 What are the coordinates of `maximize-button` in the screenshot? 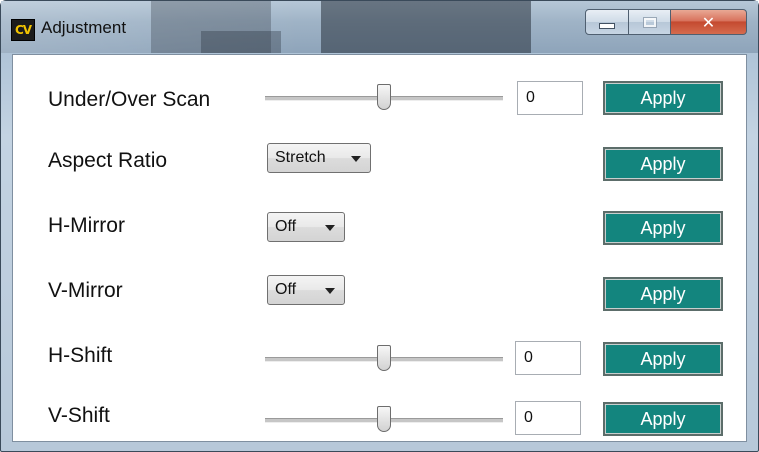 It's located at (650, 22).